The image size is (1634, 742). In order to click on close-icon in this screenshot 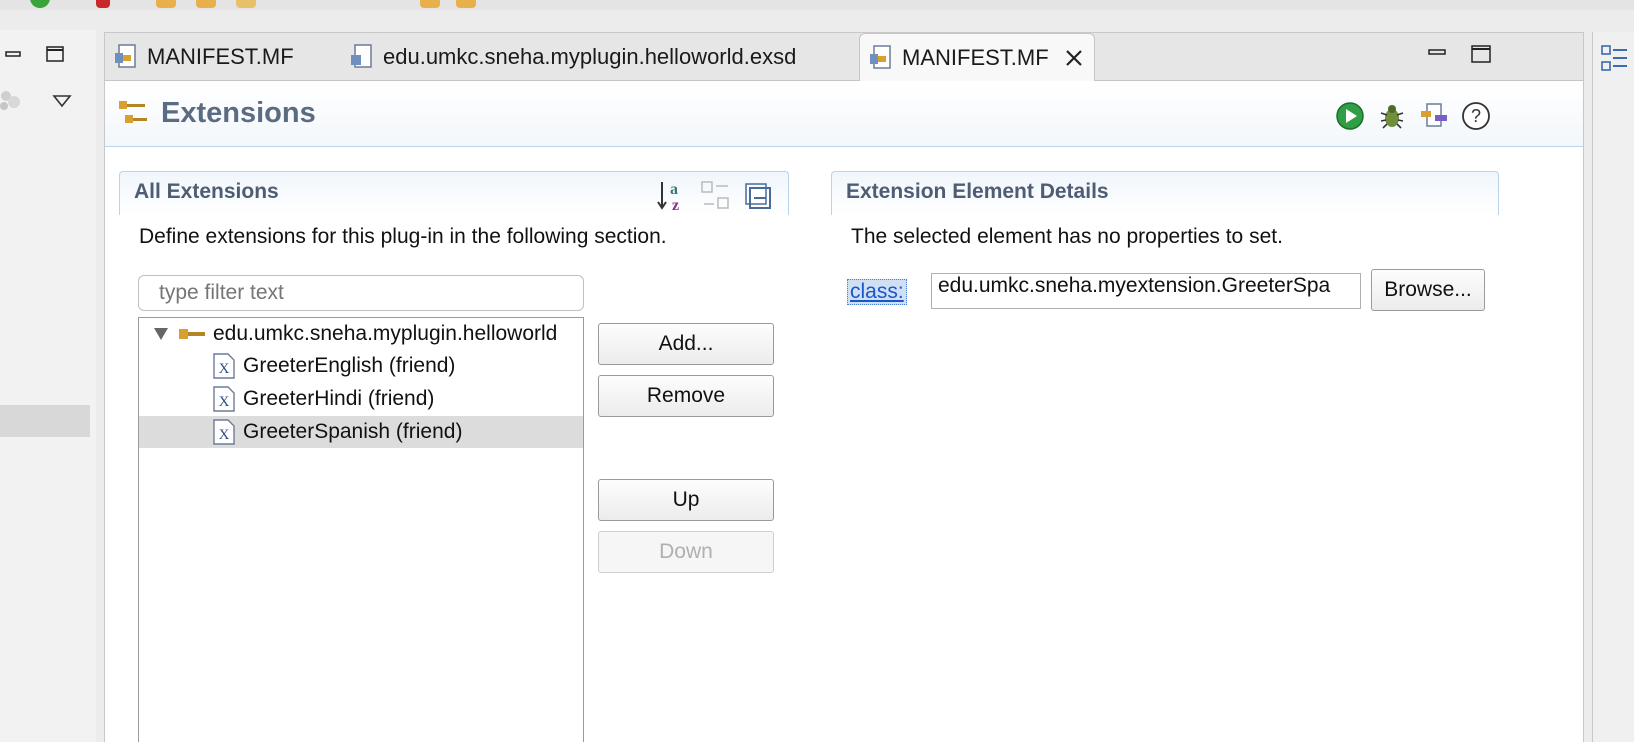, I will do `click(1074, 58)`.